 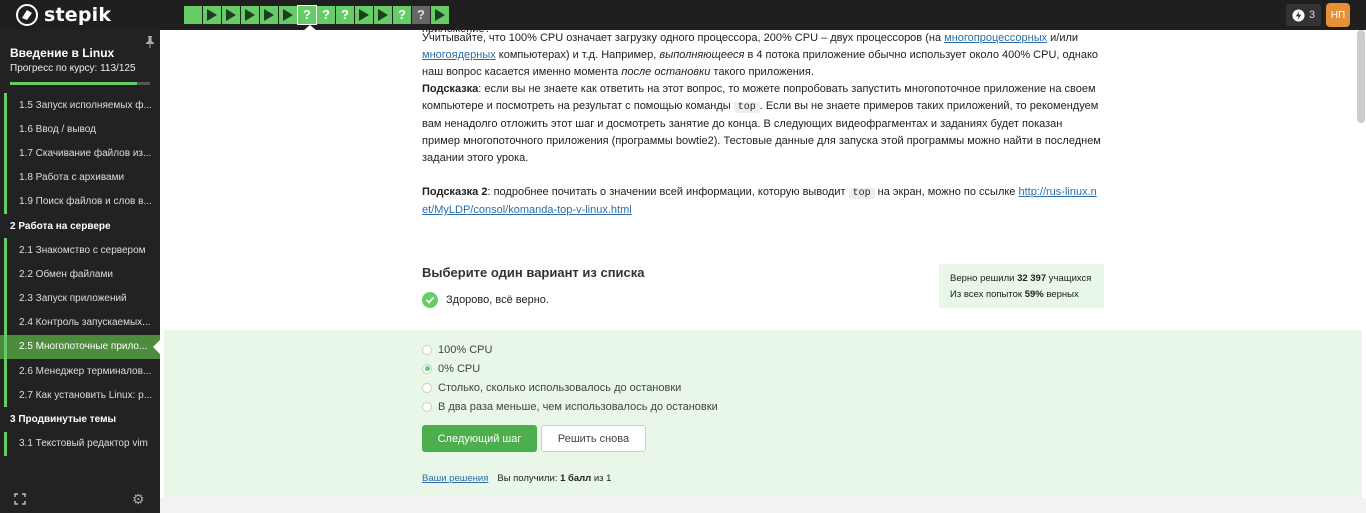 What do you see at coordinates (73, 68) in the screenshot?
I see `course-progress-label: Прогресс по курсу: 113/125` at bounding box center [73, 68].